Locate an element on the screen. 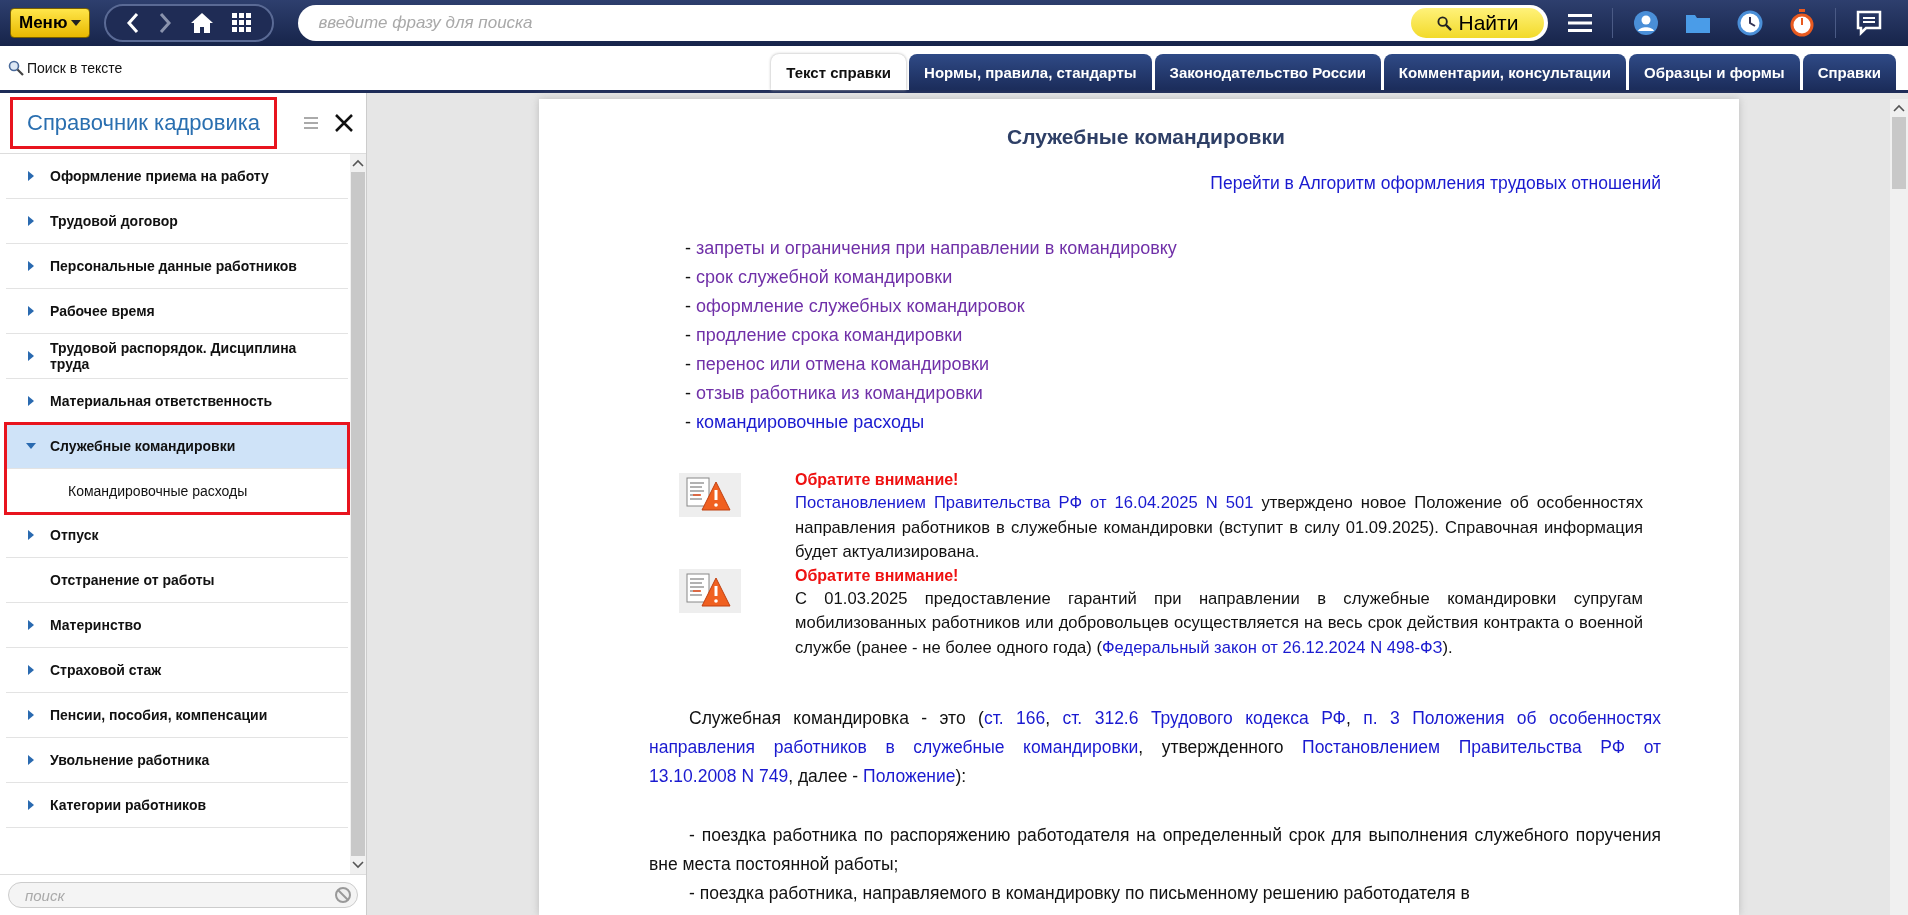 Image resolution: width=1908 pixels, height=915 pixels. law-link: 13.10.2008 N 749 is located at coordinates (719, 776).